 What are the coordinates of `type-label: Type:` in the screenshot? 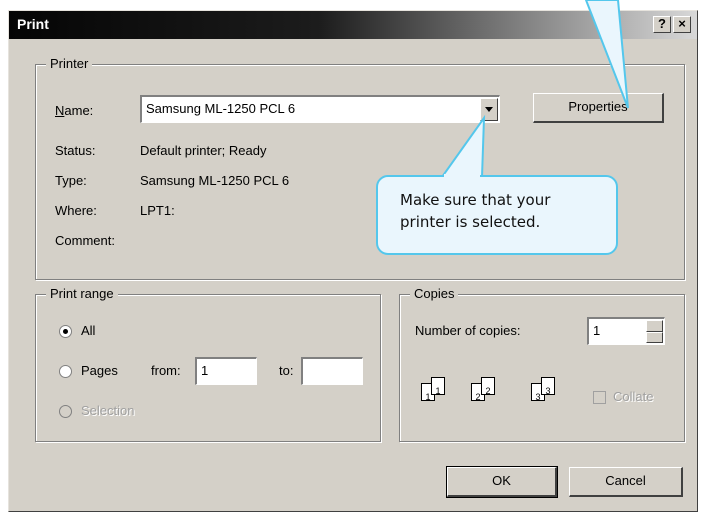 It's located at (71, 180).